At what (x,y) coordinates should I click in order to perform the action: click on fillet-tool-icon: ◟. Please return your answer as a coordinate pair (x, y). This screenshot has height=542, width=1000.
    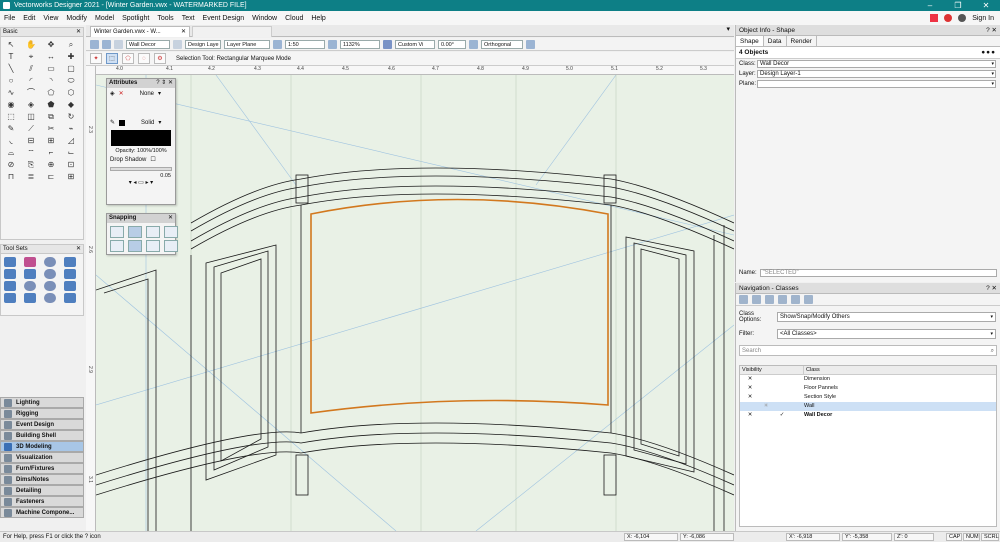
    Looking at the image, I should click on (11, 140).